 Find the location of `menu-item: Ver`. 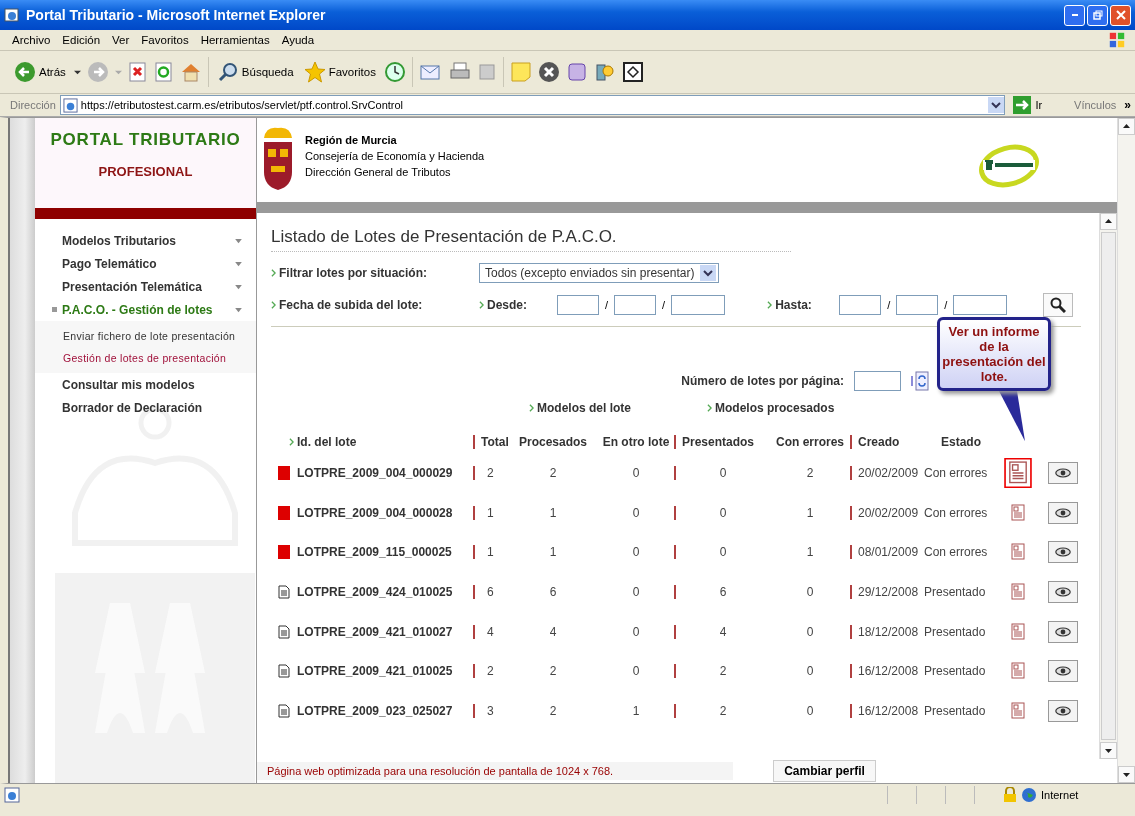

menu-item: Ver is located at coordinates (123, 40).